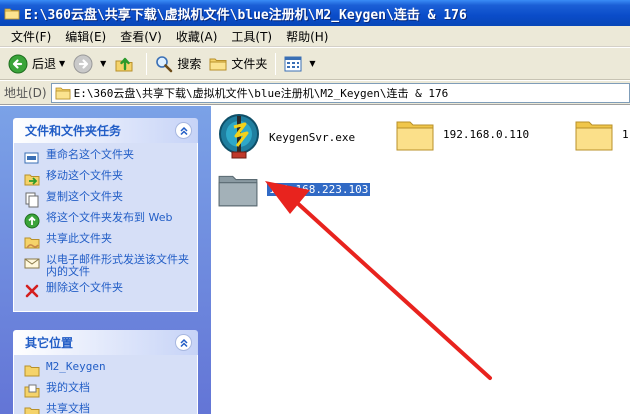 This screenshot has width=630, height=414. I want to click on up-folder-icon, so click(124, 64).